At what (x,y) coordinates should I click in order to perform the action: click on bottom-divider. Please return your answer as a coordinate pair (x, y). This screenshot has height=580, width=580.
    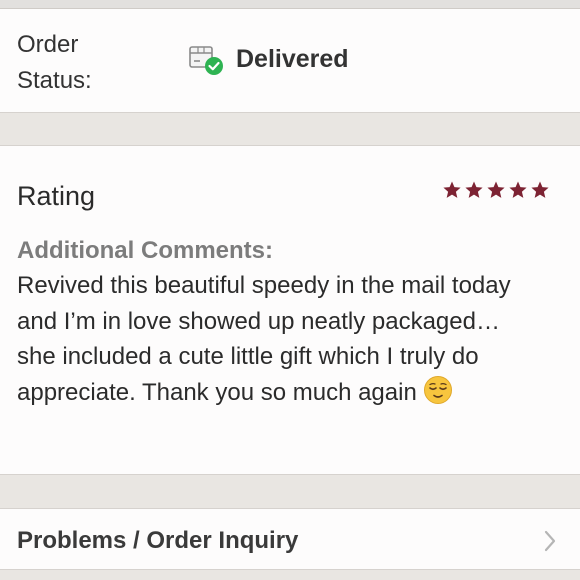
    Looking at the image, I should click on (290, 575).